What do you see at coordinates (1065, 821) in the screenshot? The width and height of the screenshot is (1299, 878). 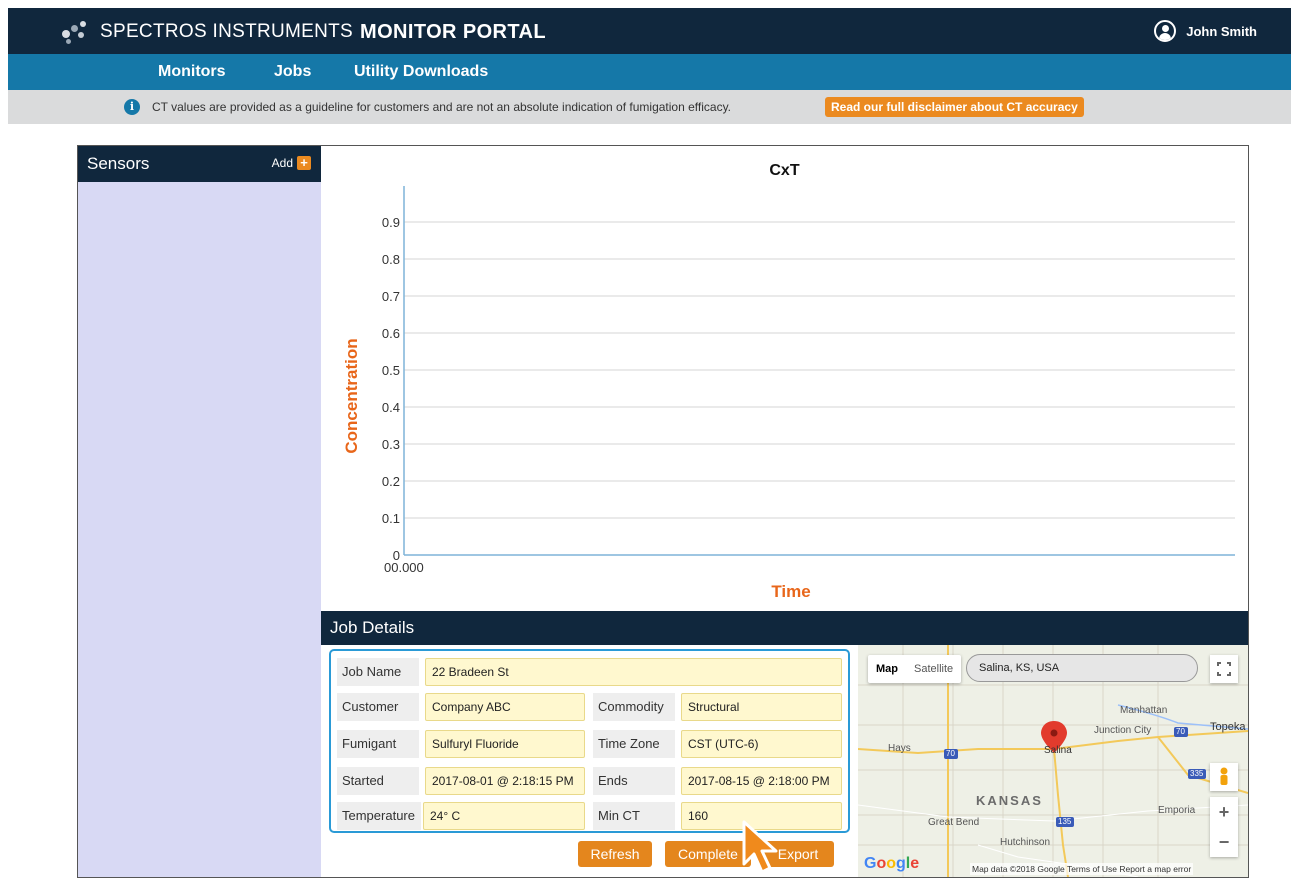 I see `i135-shield: 135` at bounding box center [1065, 821].